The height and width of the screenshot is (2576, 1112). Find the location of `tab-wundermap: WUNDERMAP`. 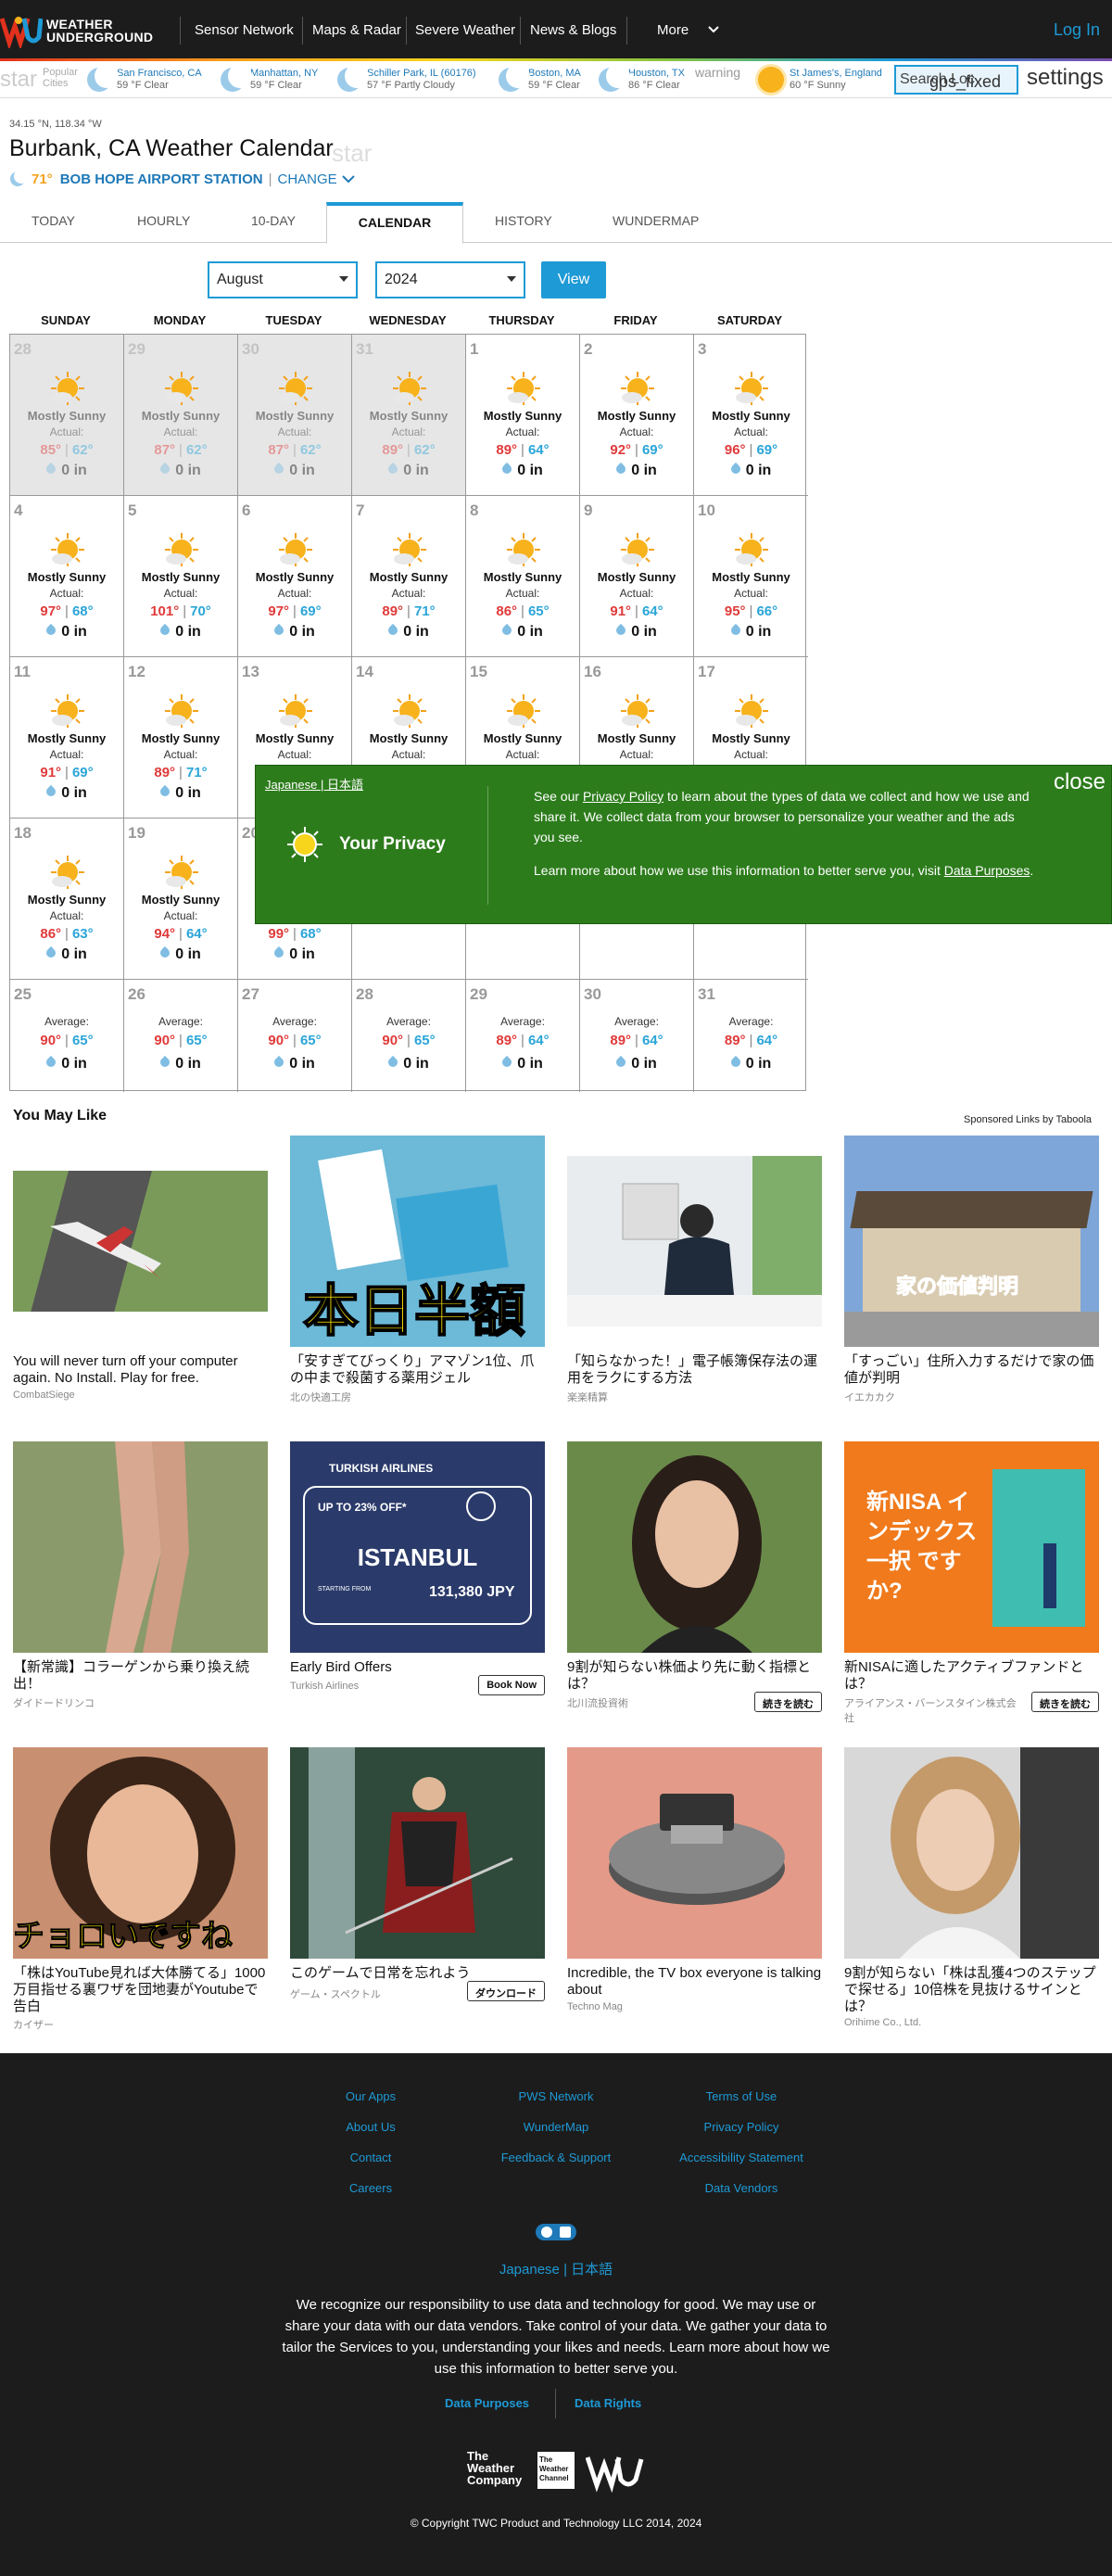

tab-wundermap: WUNDERMAP is located at coordinates (656, 220).